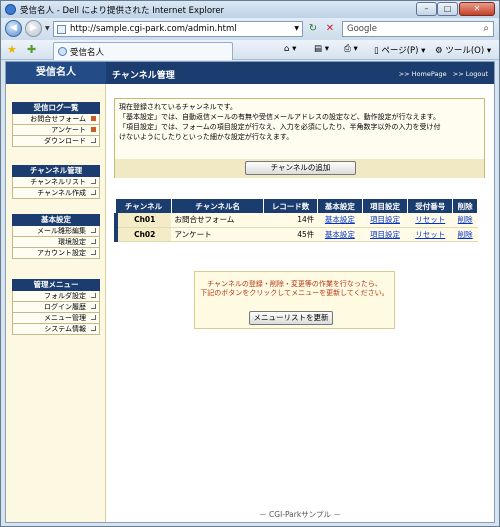 This screenshot has width=500, height=527. Describe the element at coordinates (217, 234) in the screenshot. I see `channel-name: アンケート` at that location.